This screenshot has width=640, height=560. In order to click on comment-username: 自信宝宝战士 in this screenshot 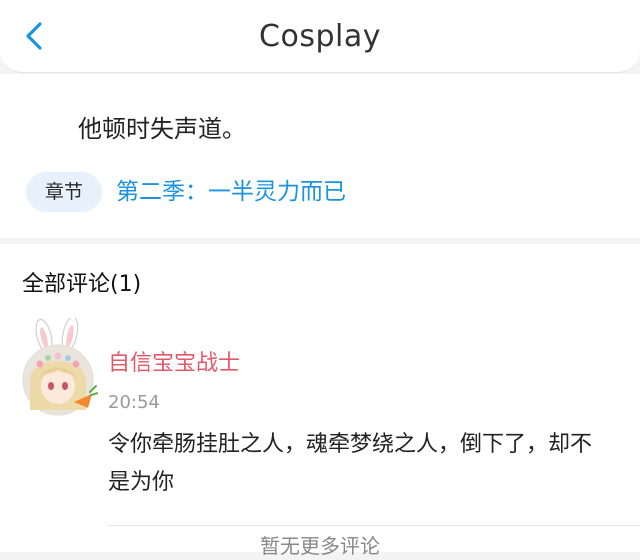, I will do `click(174, 364)`.